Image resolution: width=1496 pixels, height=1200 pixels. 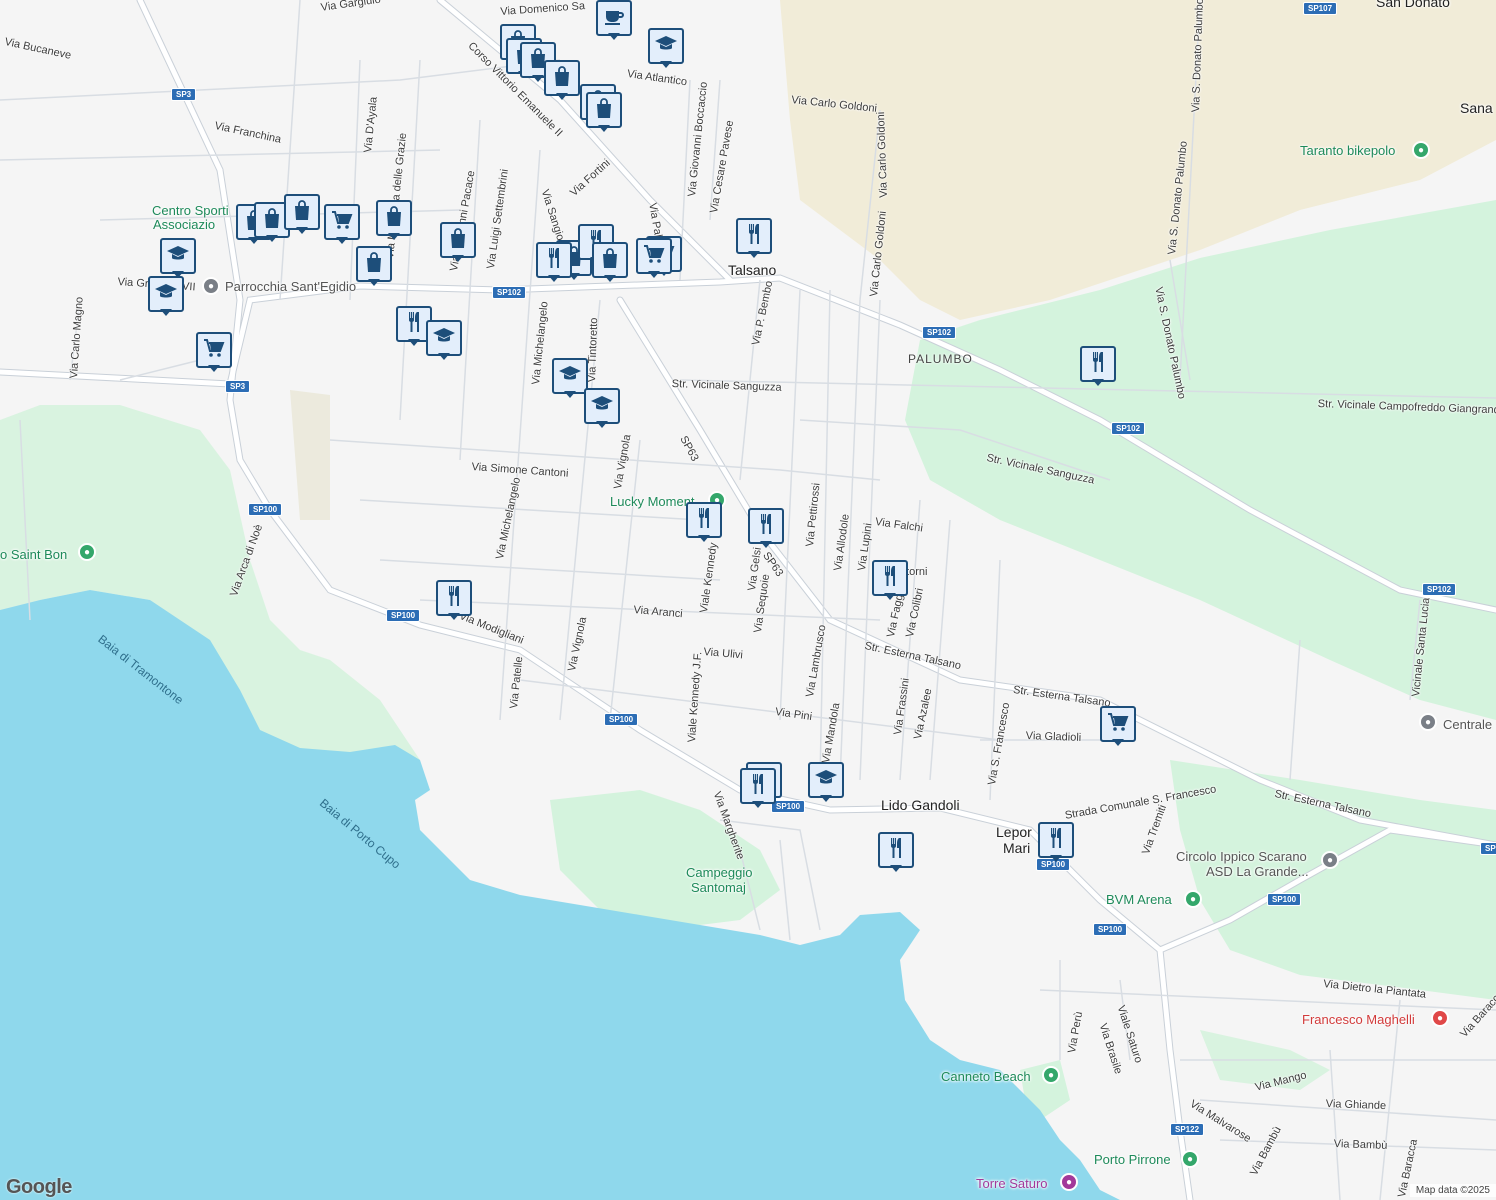 What do you see at coordinates (1358, 1019) in the screenshot?
I see `poi-label: Francesco Maghelli` at bounding box center [1358, 1019].